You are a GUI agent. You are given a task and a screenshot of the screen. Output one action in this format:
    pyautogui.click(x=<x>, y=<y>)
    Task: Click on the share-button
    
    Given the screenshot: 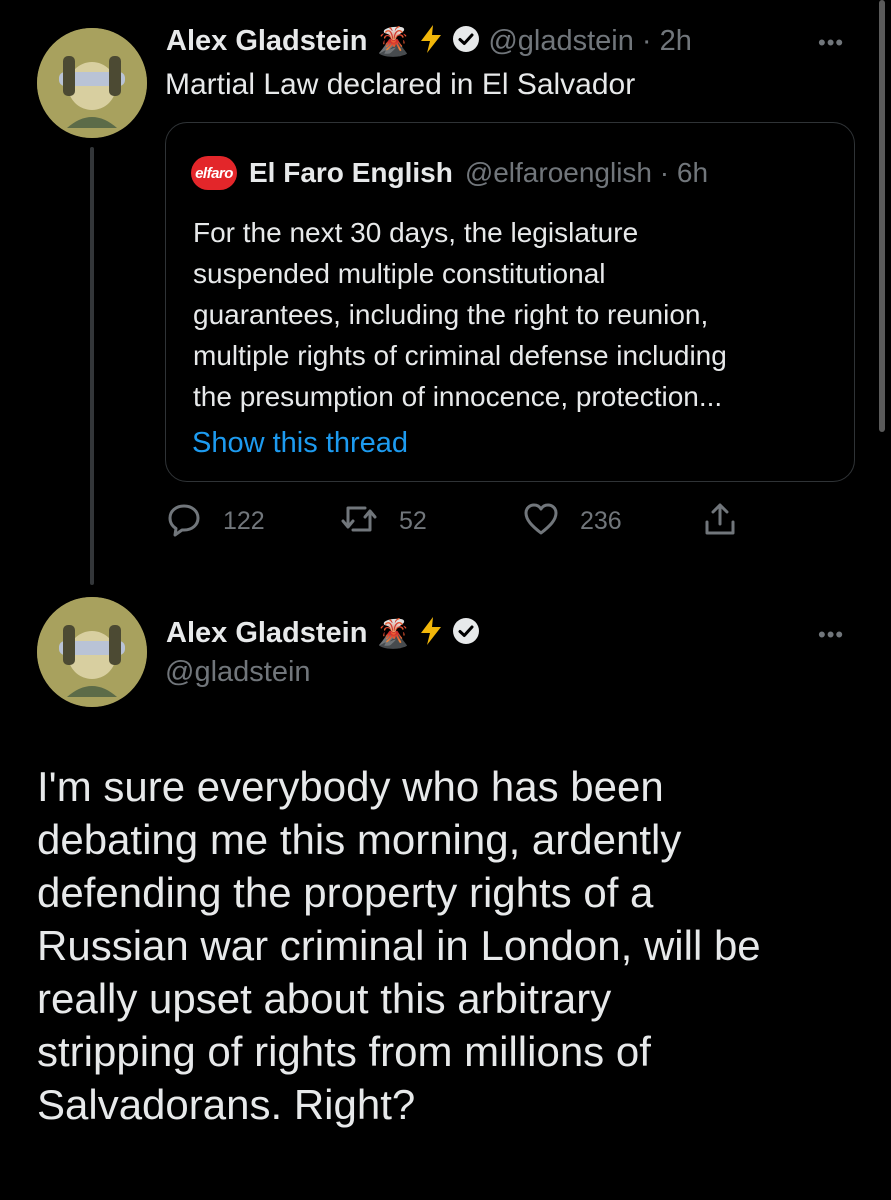 What is the action you would take?
    pyautogui.click(x=720, y=521)
    